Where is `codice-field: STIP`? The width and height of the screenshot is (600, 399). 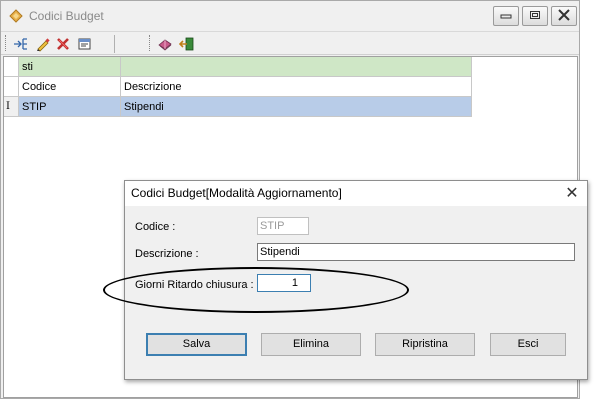
codice-field: STIP is located at coordinates (283, 226).